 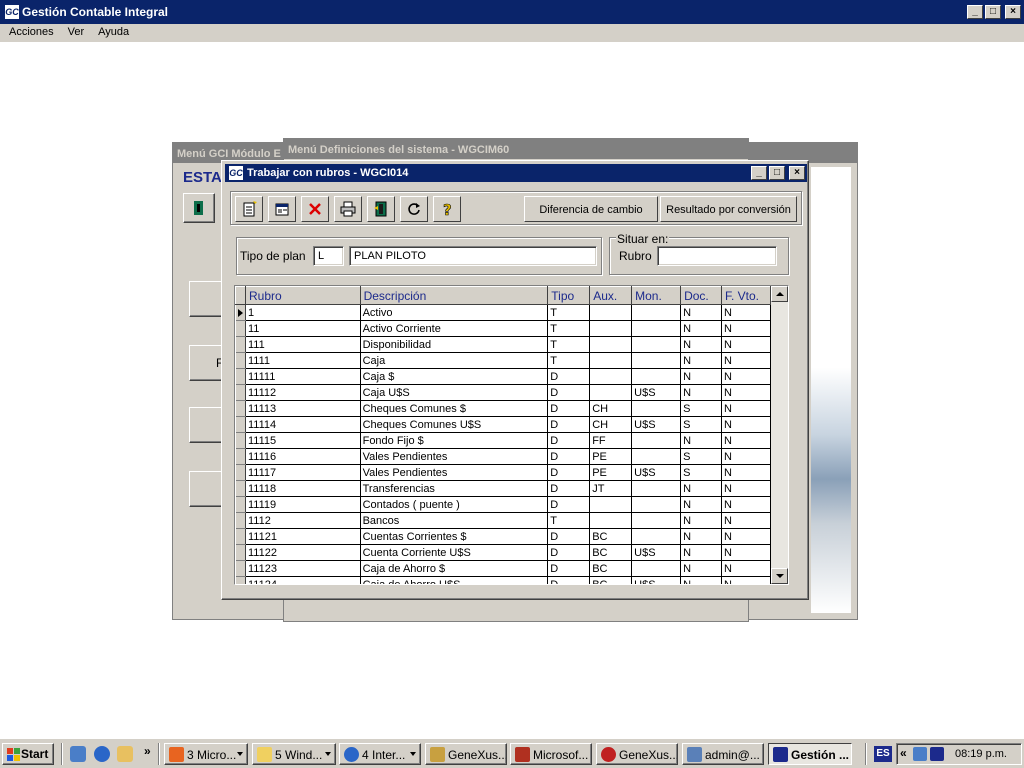 I want to click on outlook-quicklaunch-icon, so click(x=125, y=754).